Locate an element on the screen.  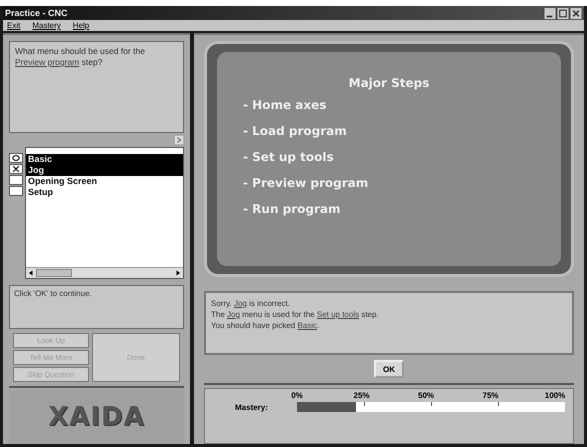
menu-item: Help is located at coordinates (81, 25).